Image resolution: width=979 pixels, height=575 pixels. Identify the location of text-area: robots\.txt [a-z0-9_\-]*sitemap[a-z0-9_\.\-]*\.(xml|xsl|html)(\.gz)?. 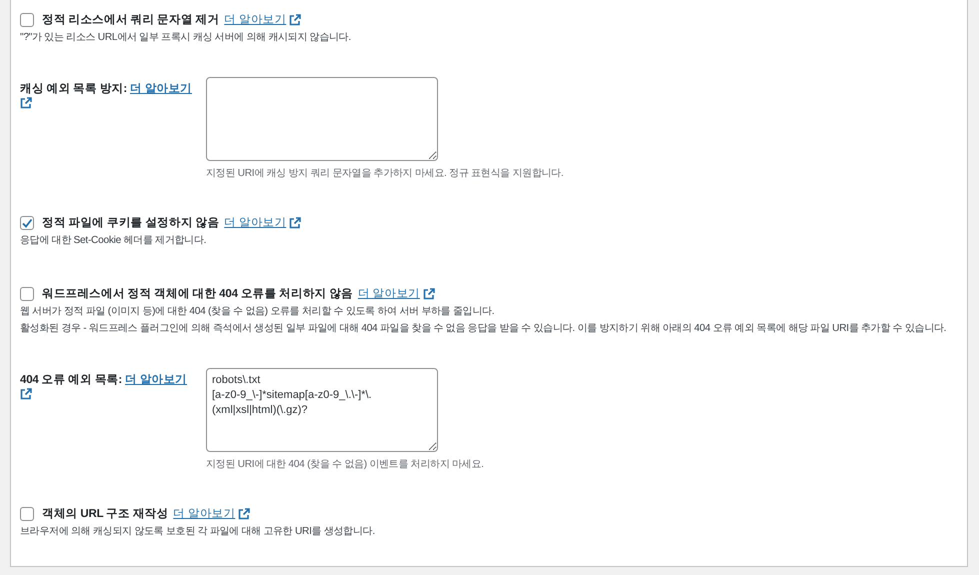
(322, 410).